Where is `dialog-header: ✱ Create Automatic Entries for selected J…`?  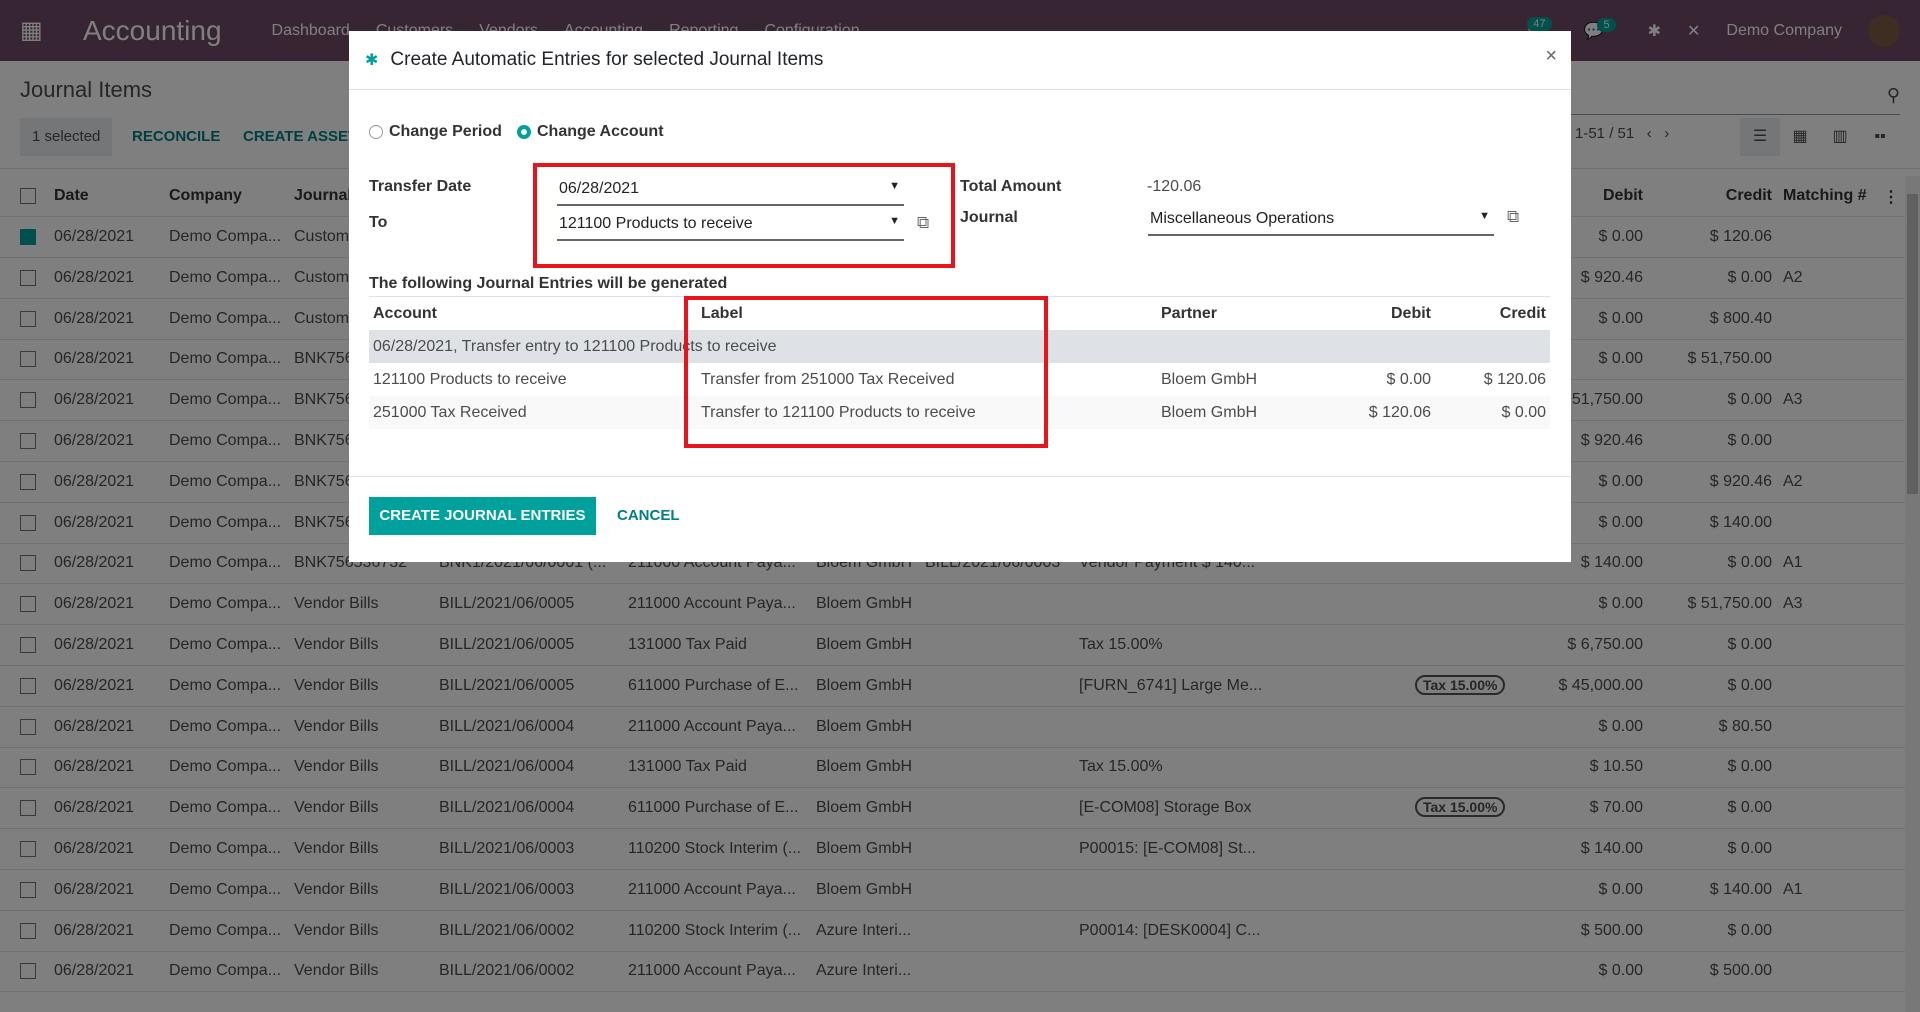
dialog-header: ✱ Create Automatic Entries for selected J… is located at coordinates (960, 60).